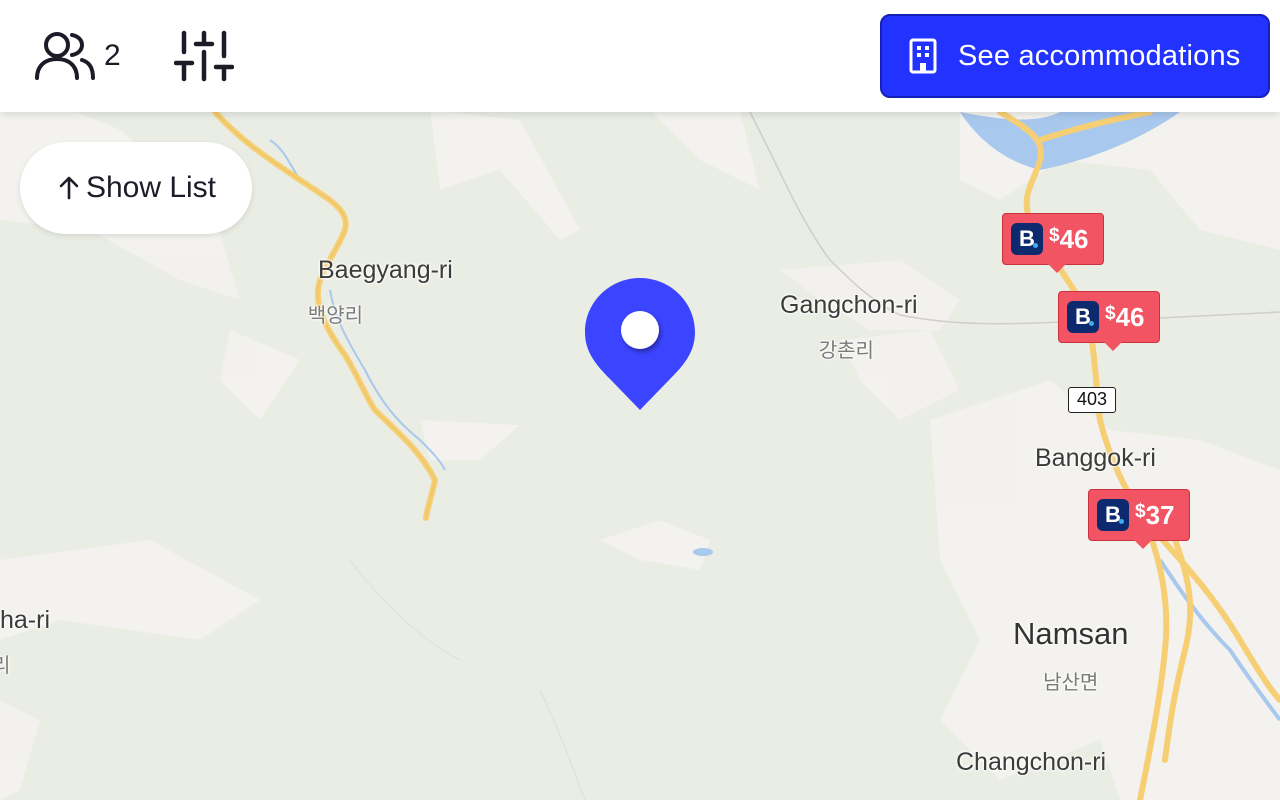  I want to click on price-marker: B $37, so click(1139, 519).